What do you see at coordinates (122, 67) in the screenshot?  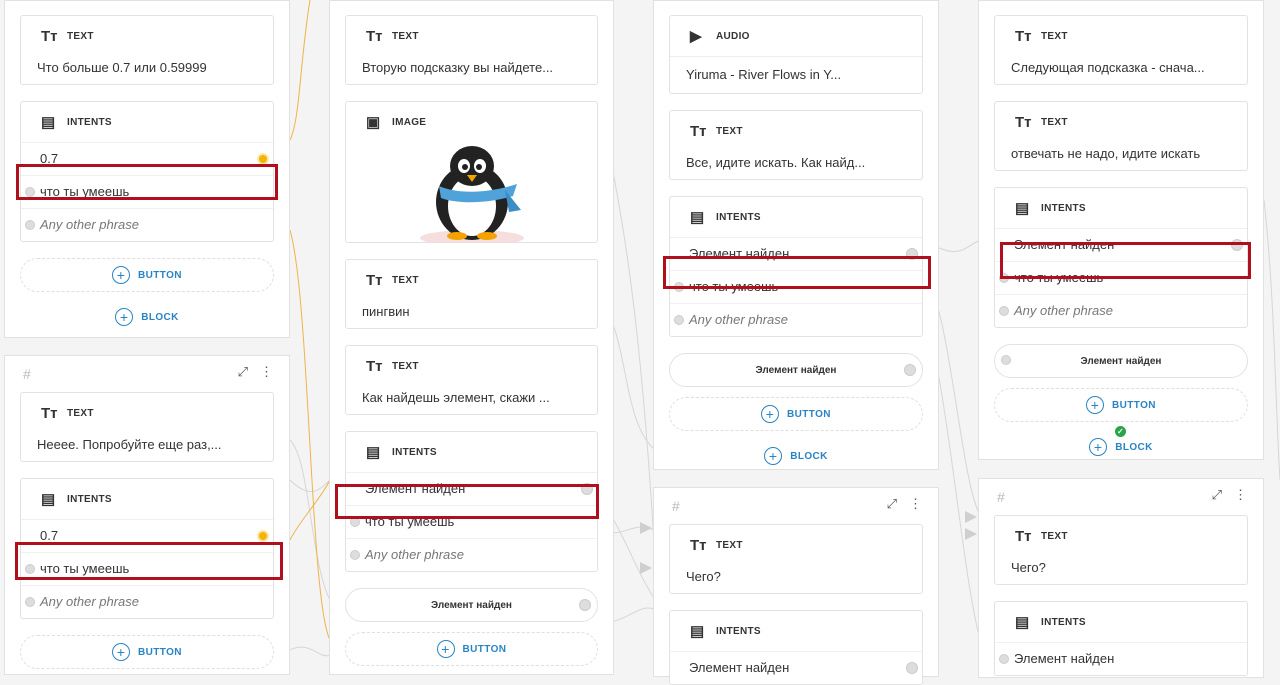 I see `text-content: Что больше 0.7 или 0.59999` at bounding box center [122, 67].